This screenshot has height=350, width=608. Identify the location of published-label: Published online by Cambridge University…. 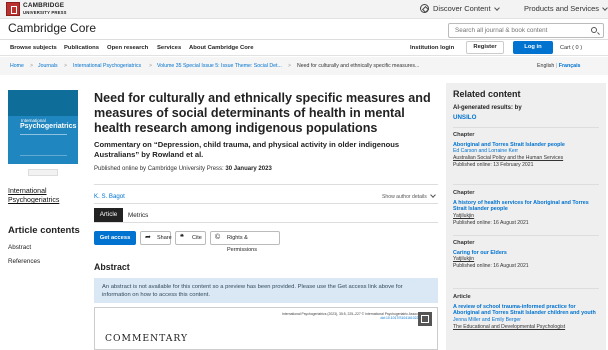
(159, 169).